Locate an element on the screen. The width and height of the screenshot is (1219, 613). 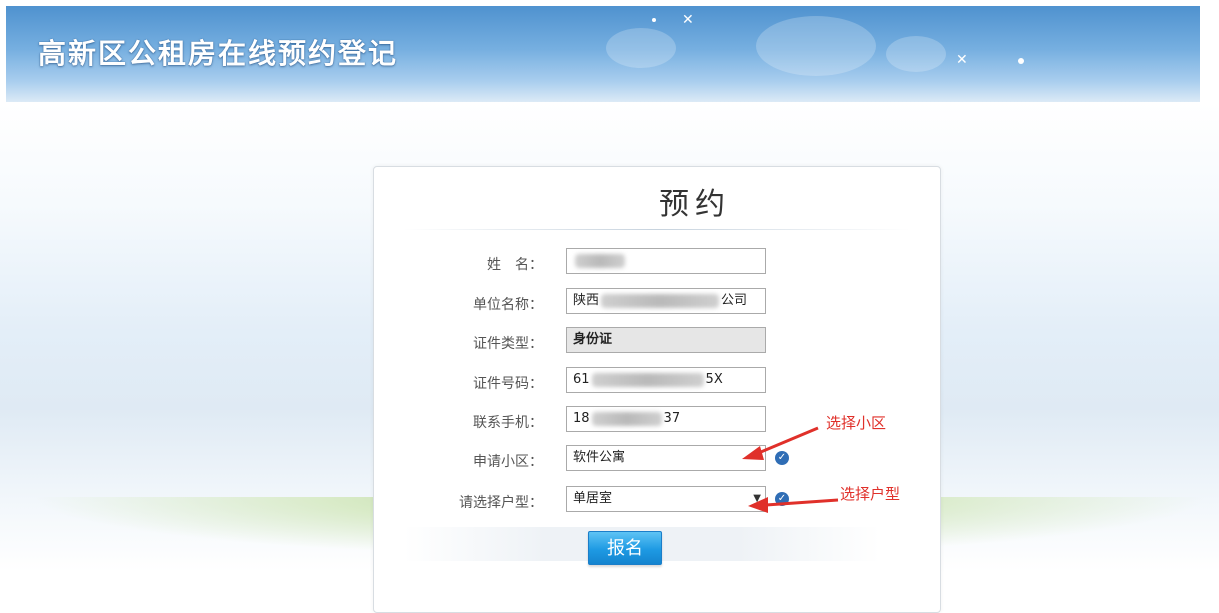
id-number-input: 61 5X is located at coordinates (666, 380).